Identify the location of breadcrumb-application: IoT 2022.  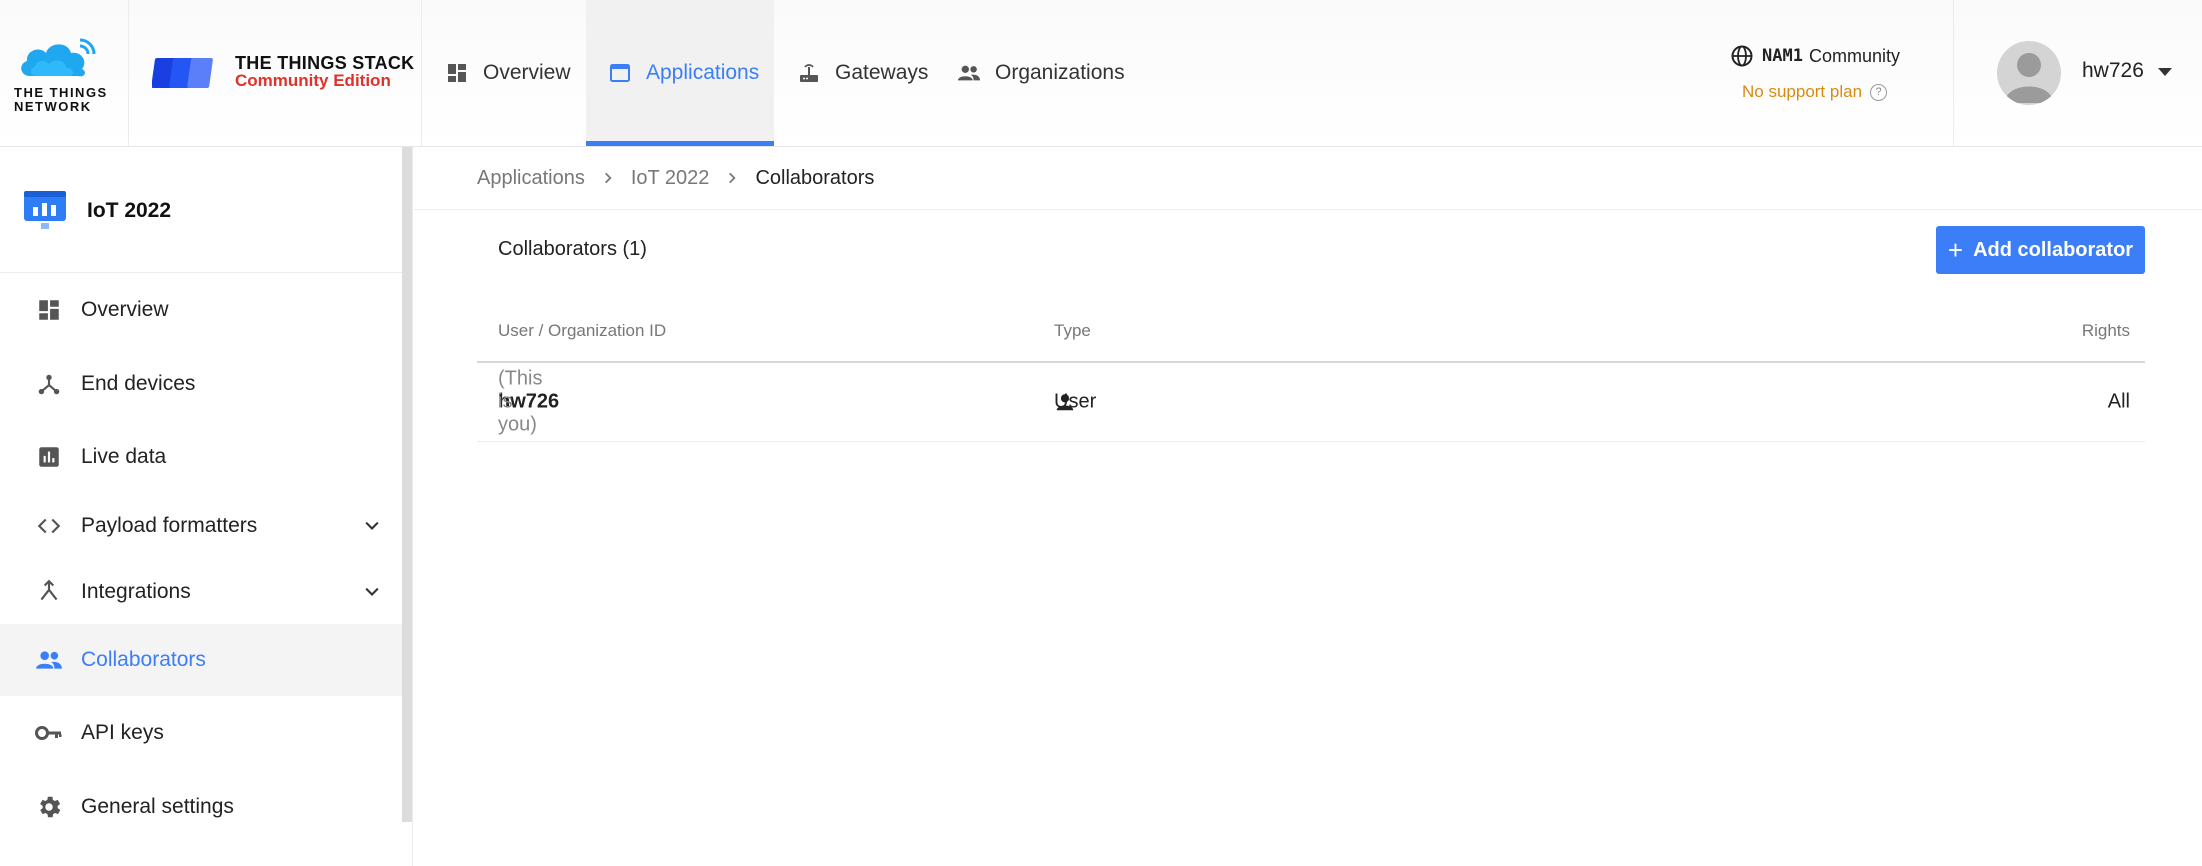
(670, 178).